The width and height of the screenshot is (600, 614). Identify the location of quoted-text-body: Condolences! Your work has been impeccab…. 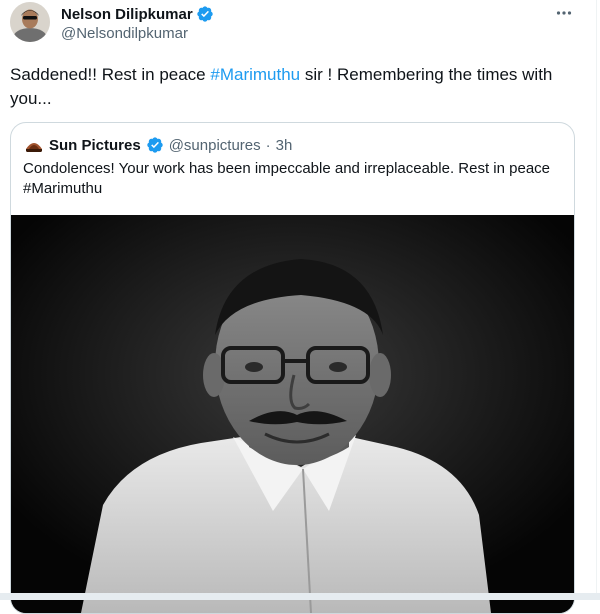
(286, 168).